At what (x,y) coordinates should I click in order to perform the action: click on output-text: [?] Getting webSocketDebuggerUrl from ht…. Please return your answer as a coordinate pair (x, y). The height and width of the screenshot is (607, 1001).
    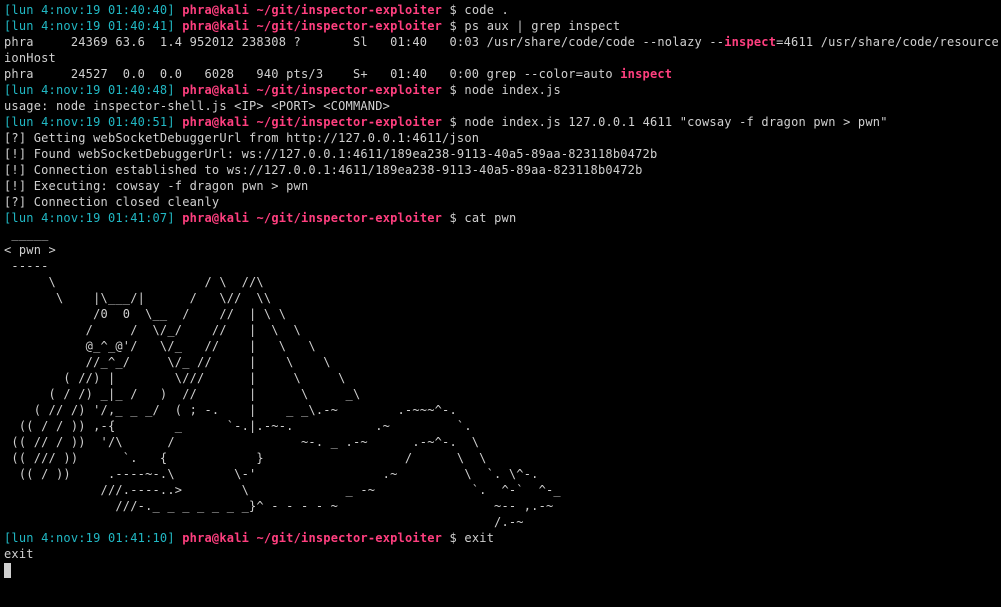
    Looking at the image, I should click on (242, 138).